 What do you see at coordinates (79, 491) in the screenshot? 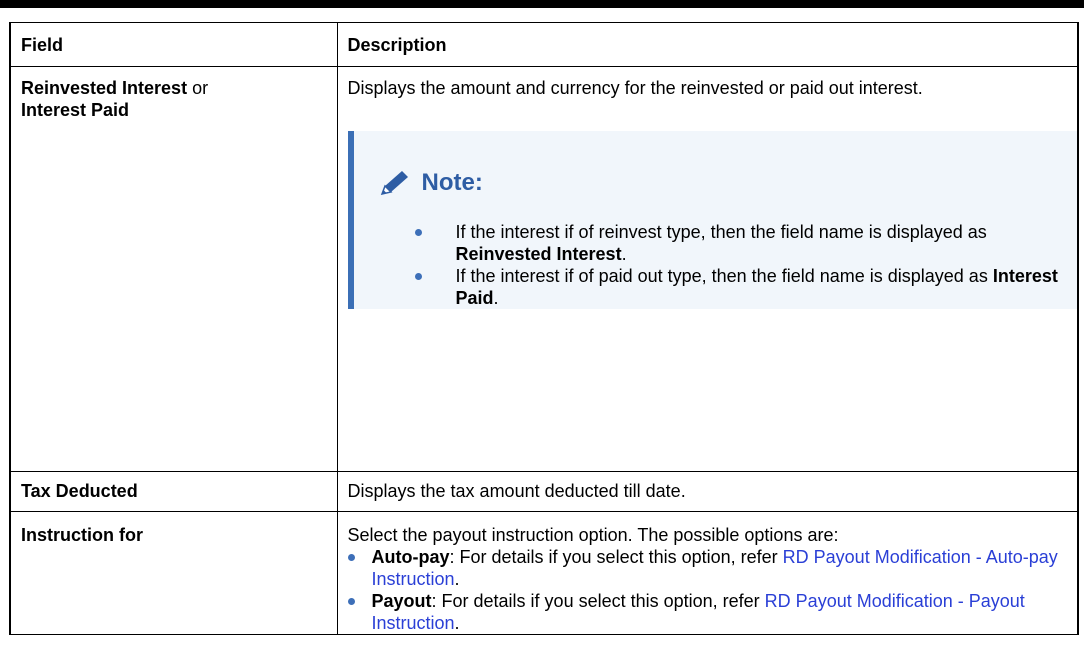
I see `field-name-tax-deducted: Tax Deducted` at bounding box center [79, 491].